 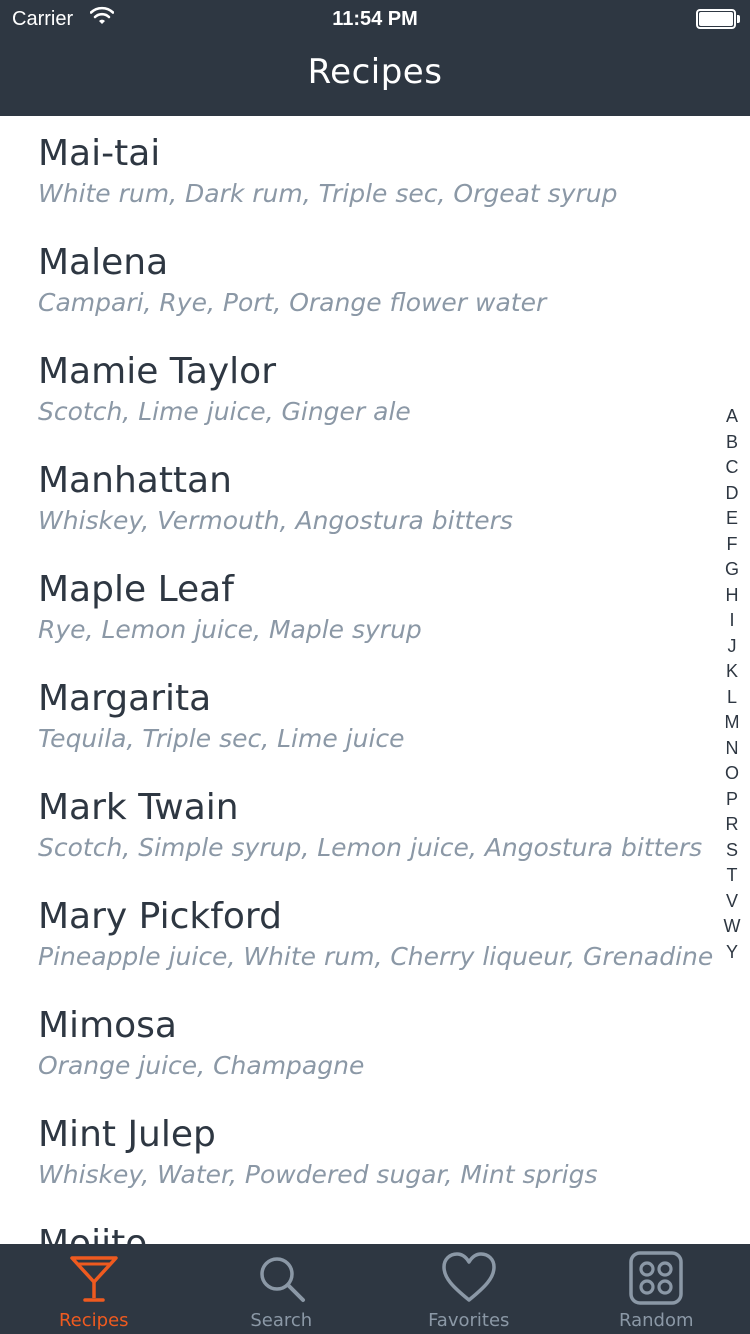 I want to click on cocktail-glass-icon, so click(x=94, y=1279).